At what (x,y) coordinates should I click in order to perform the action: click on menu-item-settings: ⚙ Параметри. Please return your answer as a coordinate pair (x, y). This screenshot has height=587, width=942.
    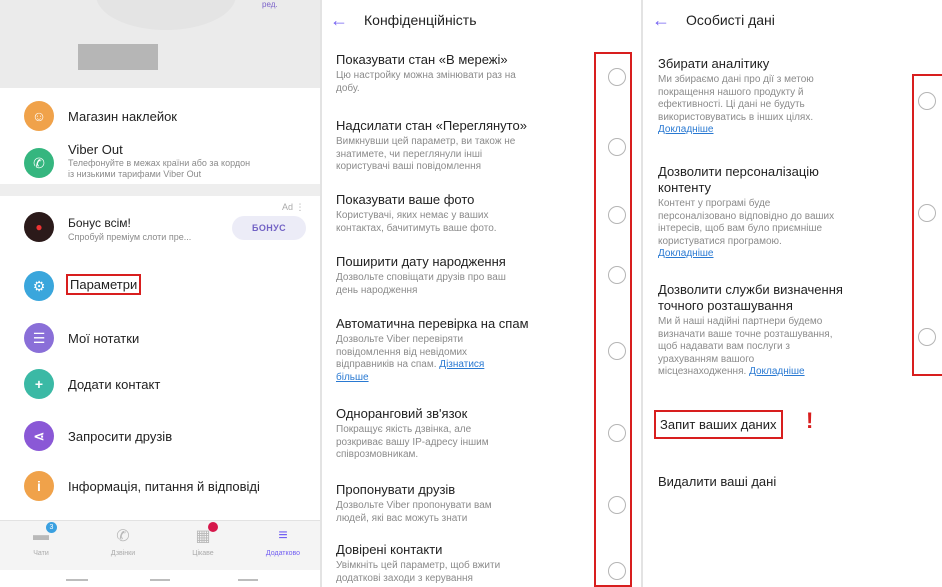
    Looking at the image, I should click on (160, 286).